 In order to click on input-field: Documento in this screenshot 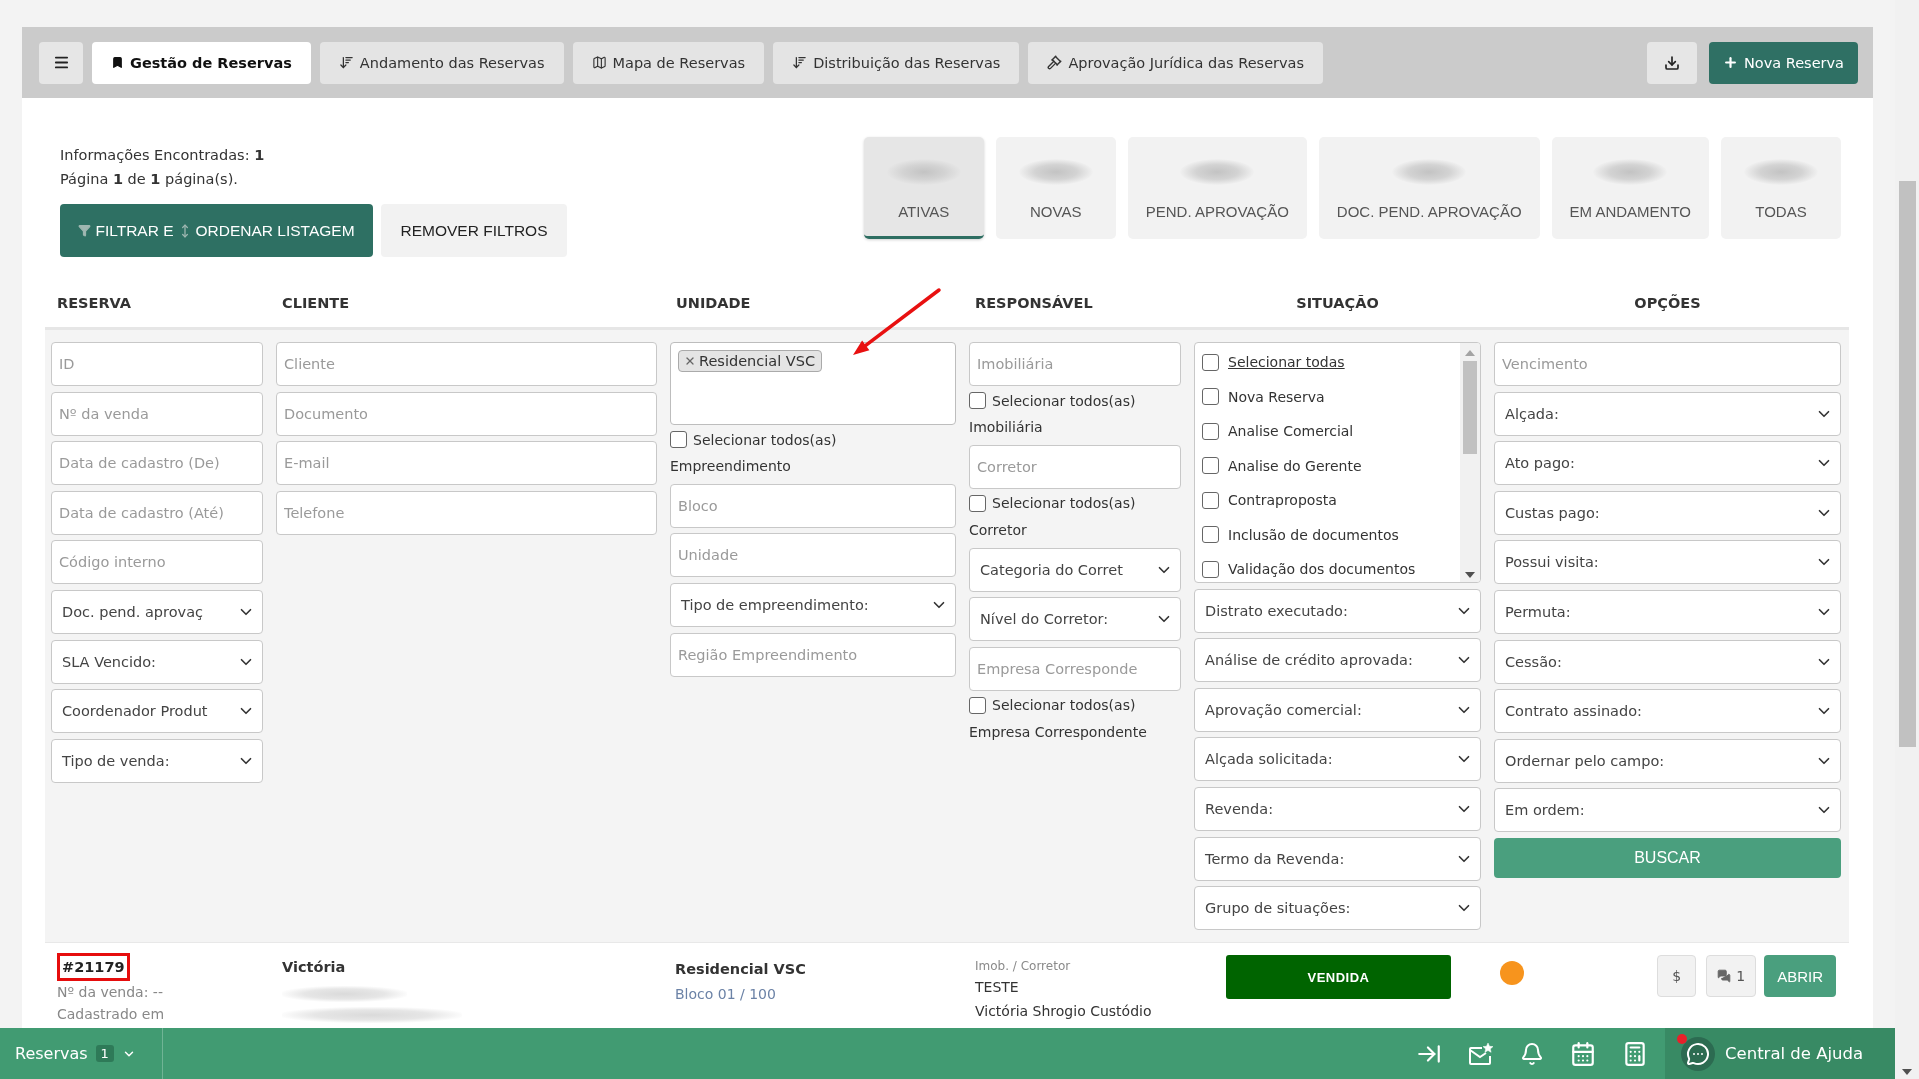, I will do `click(466, 413)`.